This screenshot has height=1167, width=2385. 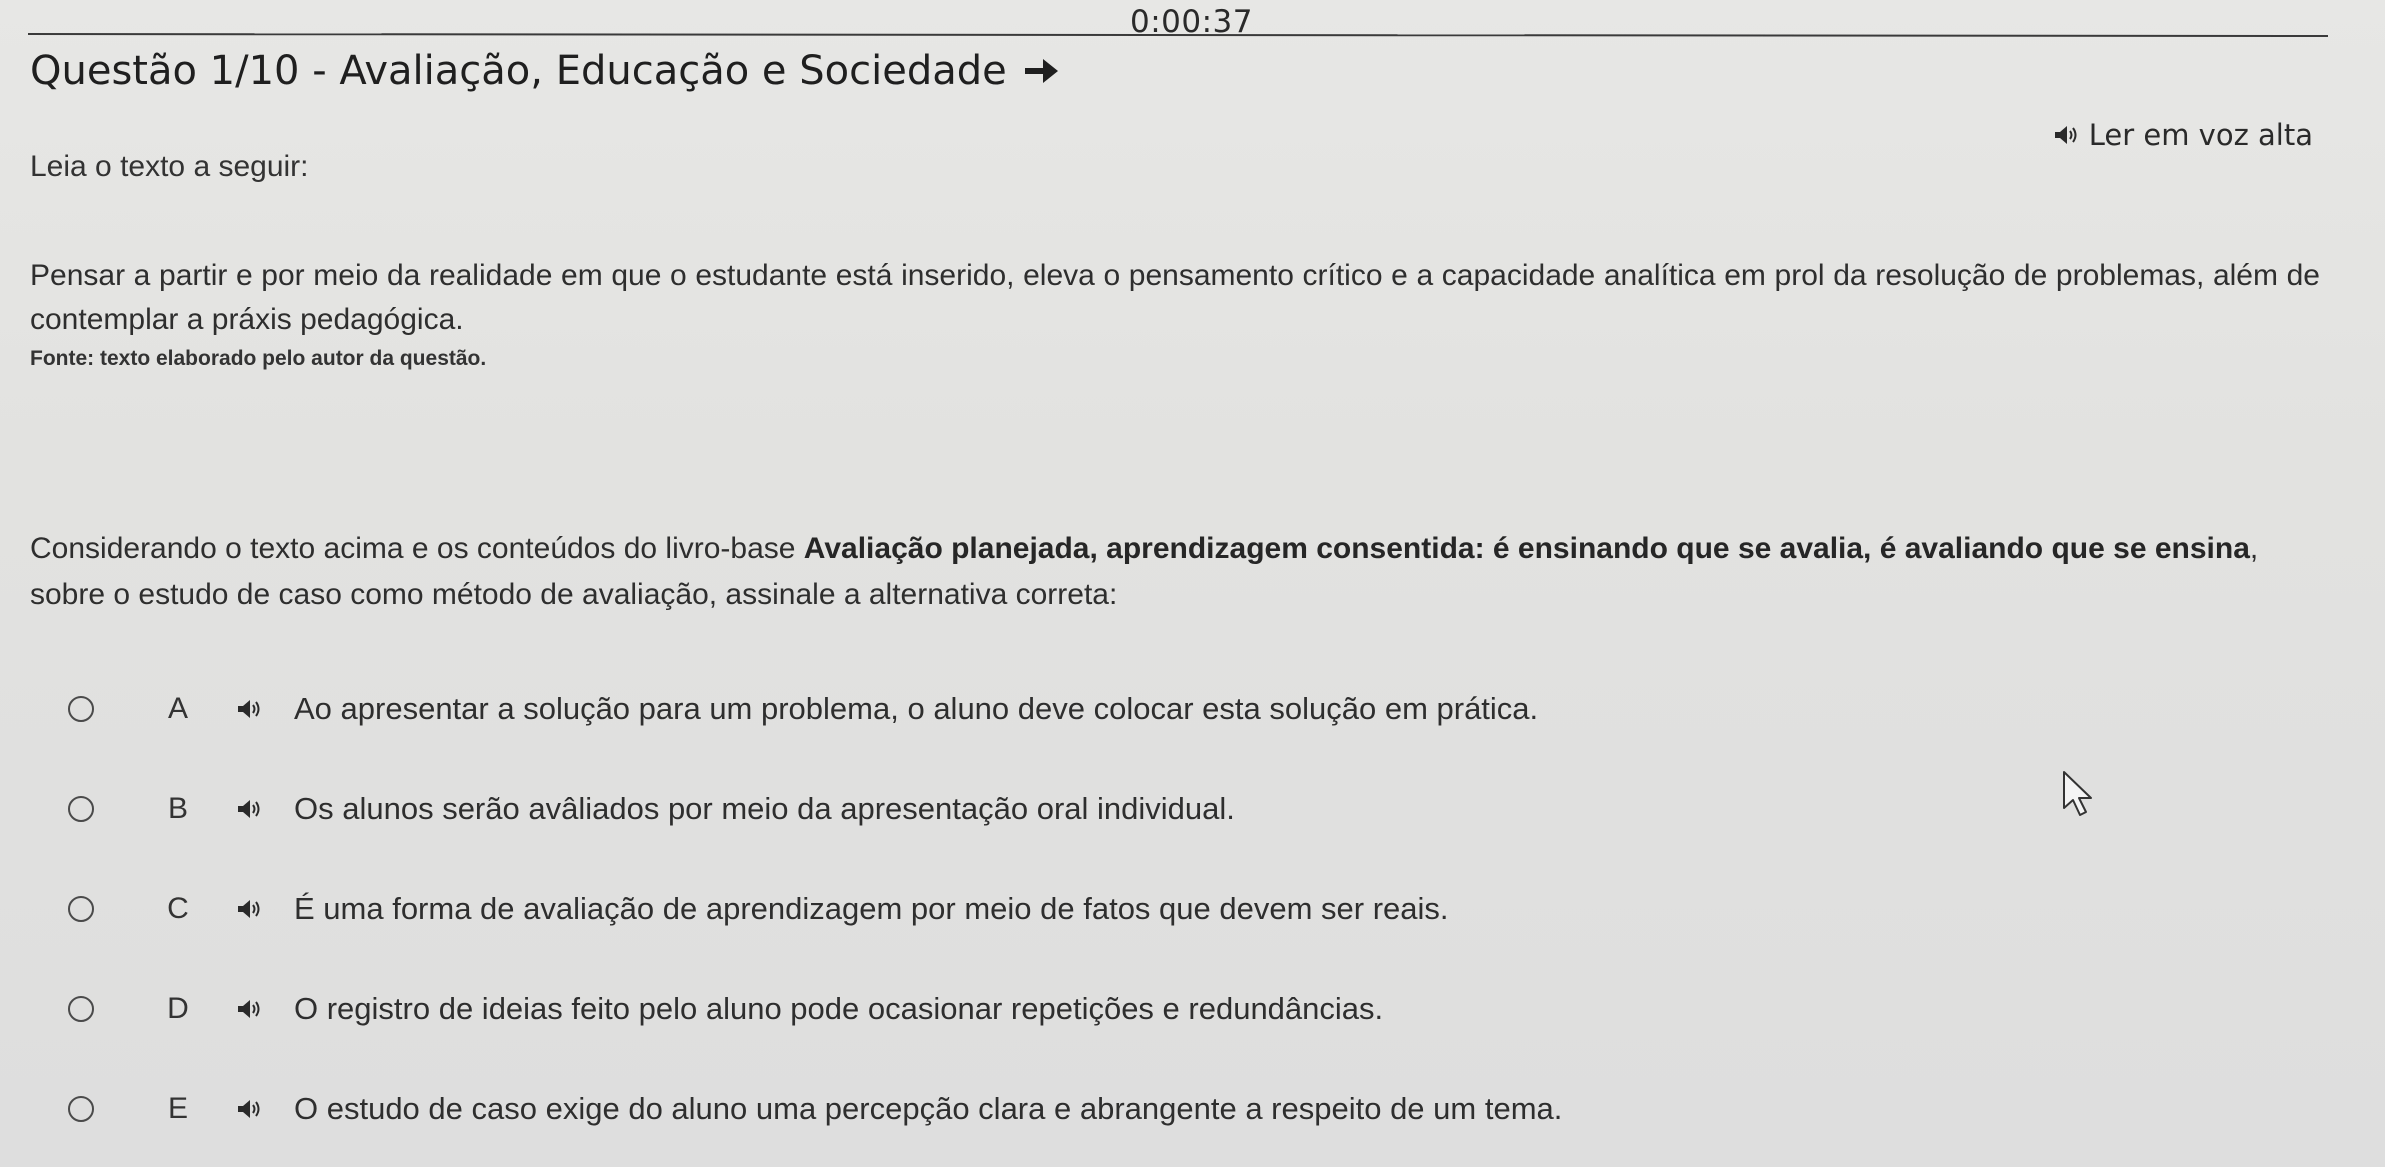 What do you see at coordinates (177, 708) in the screenshot?
I see `option-letter: A` at bounding box center [177, 708].